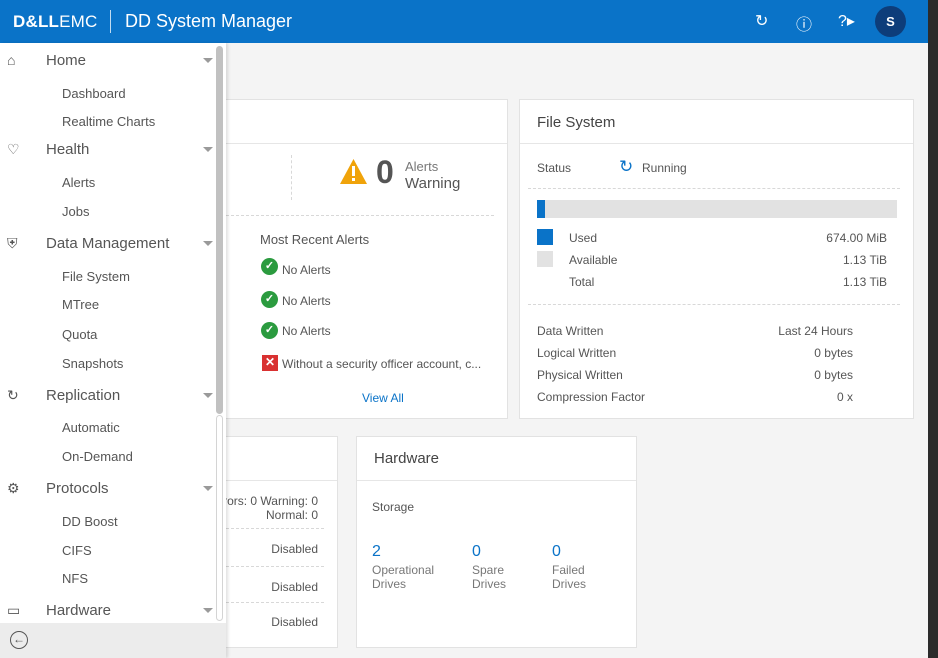 This screenshot has height=658, width=938. I want to click on file-system-card-header: File System, so click(716, 122).